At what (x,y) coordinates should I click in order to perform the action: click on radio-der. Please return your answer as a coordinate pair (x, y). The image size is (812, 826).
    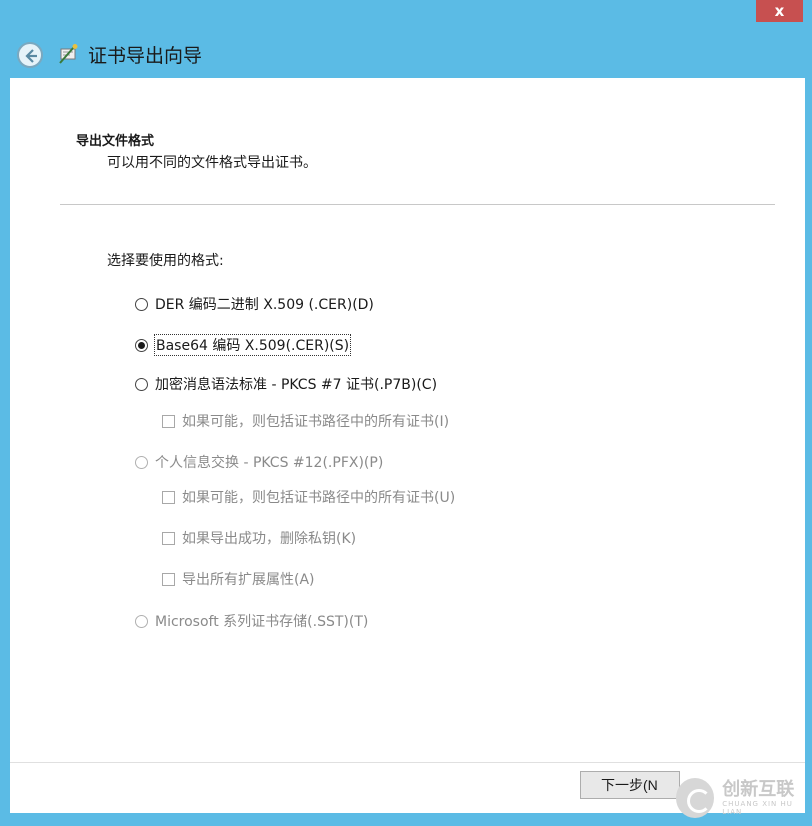
    Looking at the image, I should click on (141, 304).